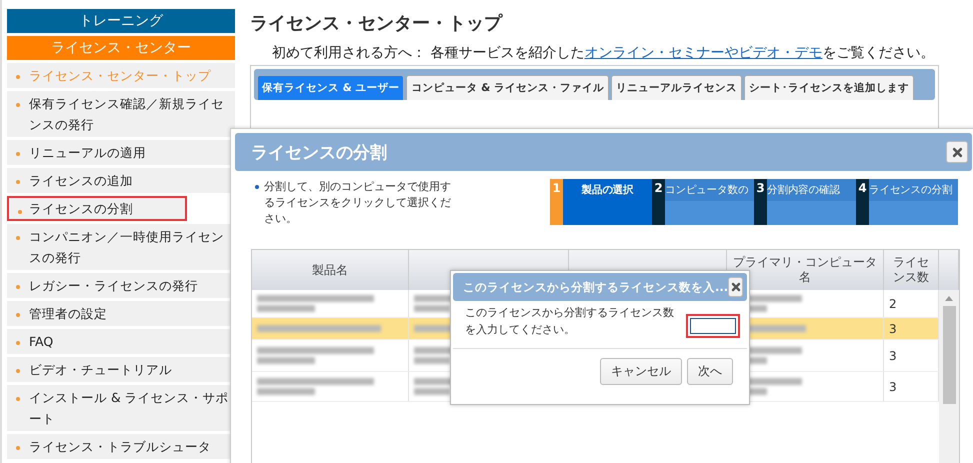  I want to click on column-header: 製品名, so click(330, 270).